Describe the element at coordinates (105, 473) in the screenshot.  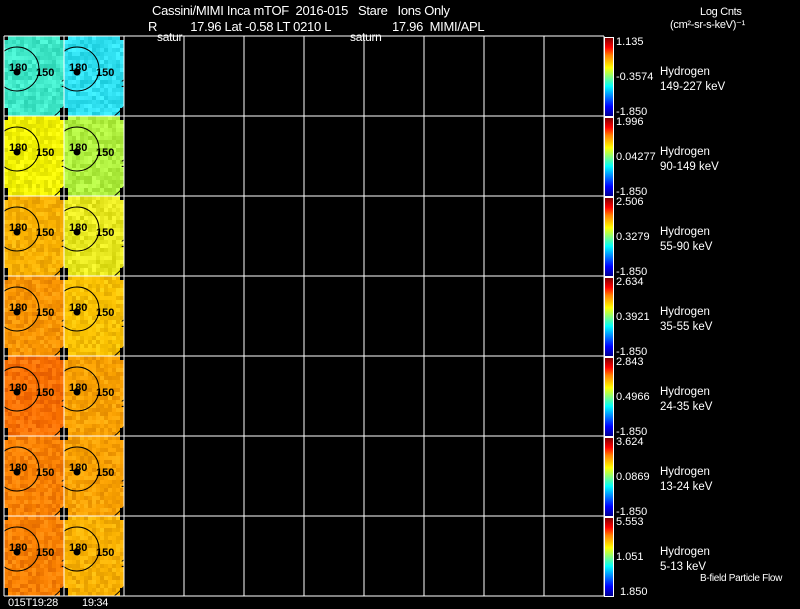
I see `contour-label: 150` at that location.